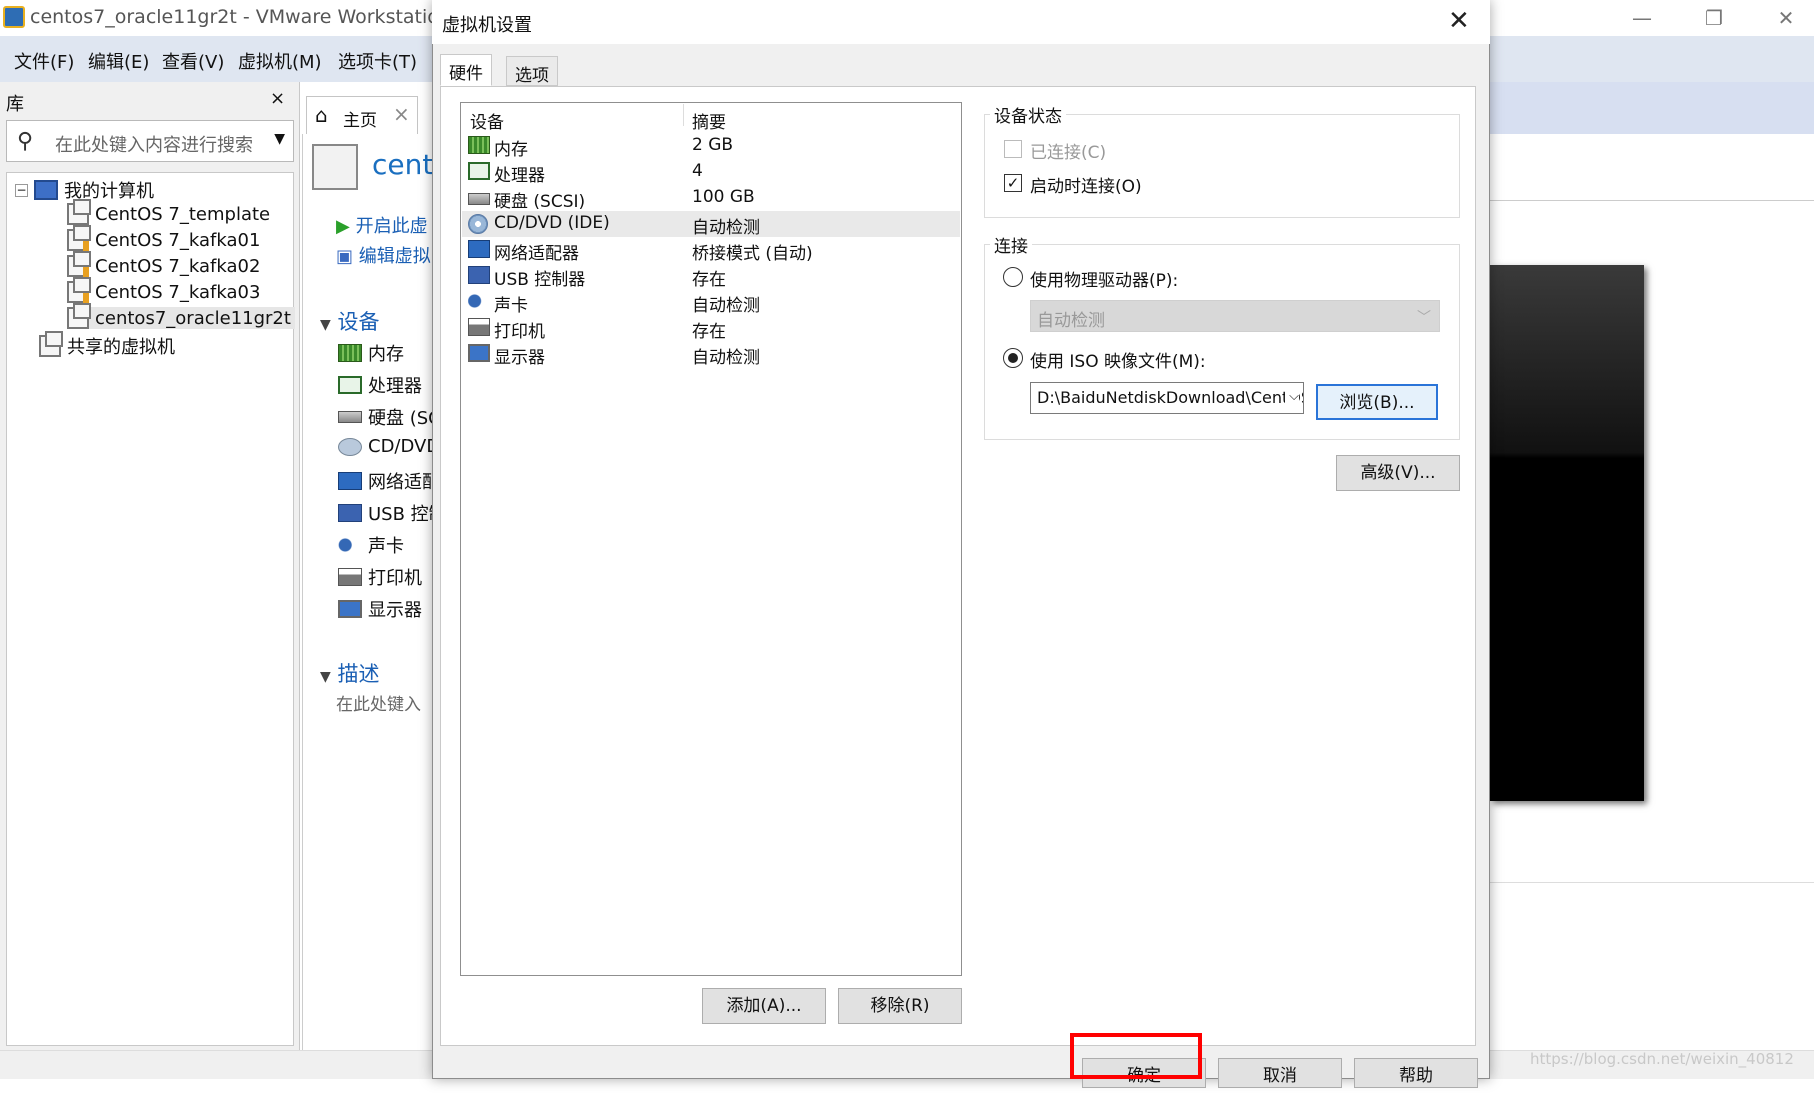  I want to click on help-button: 帮助, so click(1416, 1073).